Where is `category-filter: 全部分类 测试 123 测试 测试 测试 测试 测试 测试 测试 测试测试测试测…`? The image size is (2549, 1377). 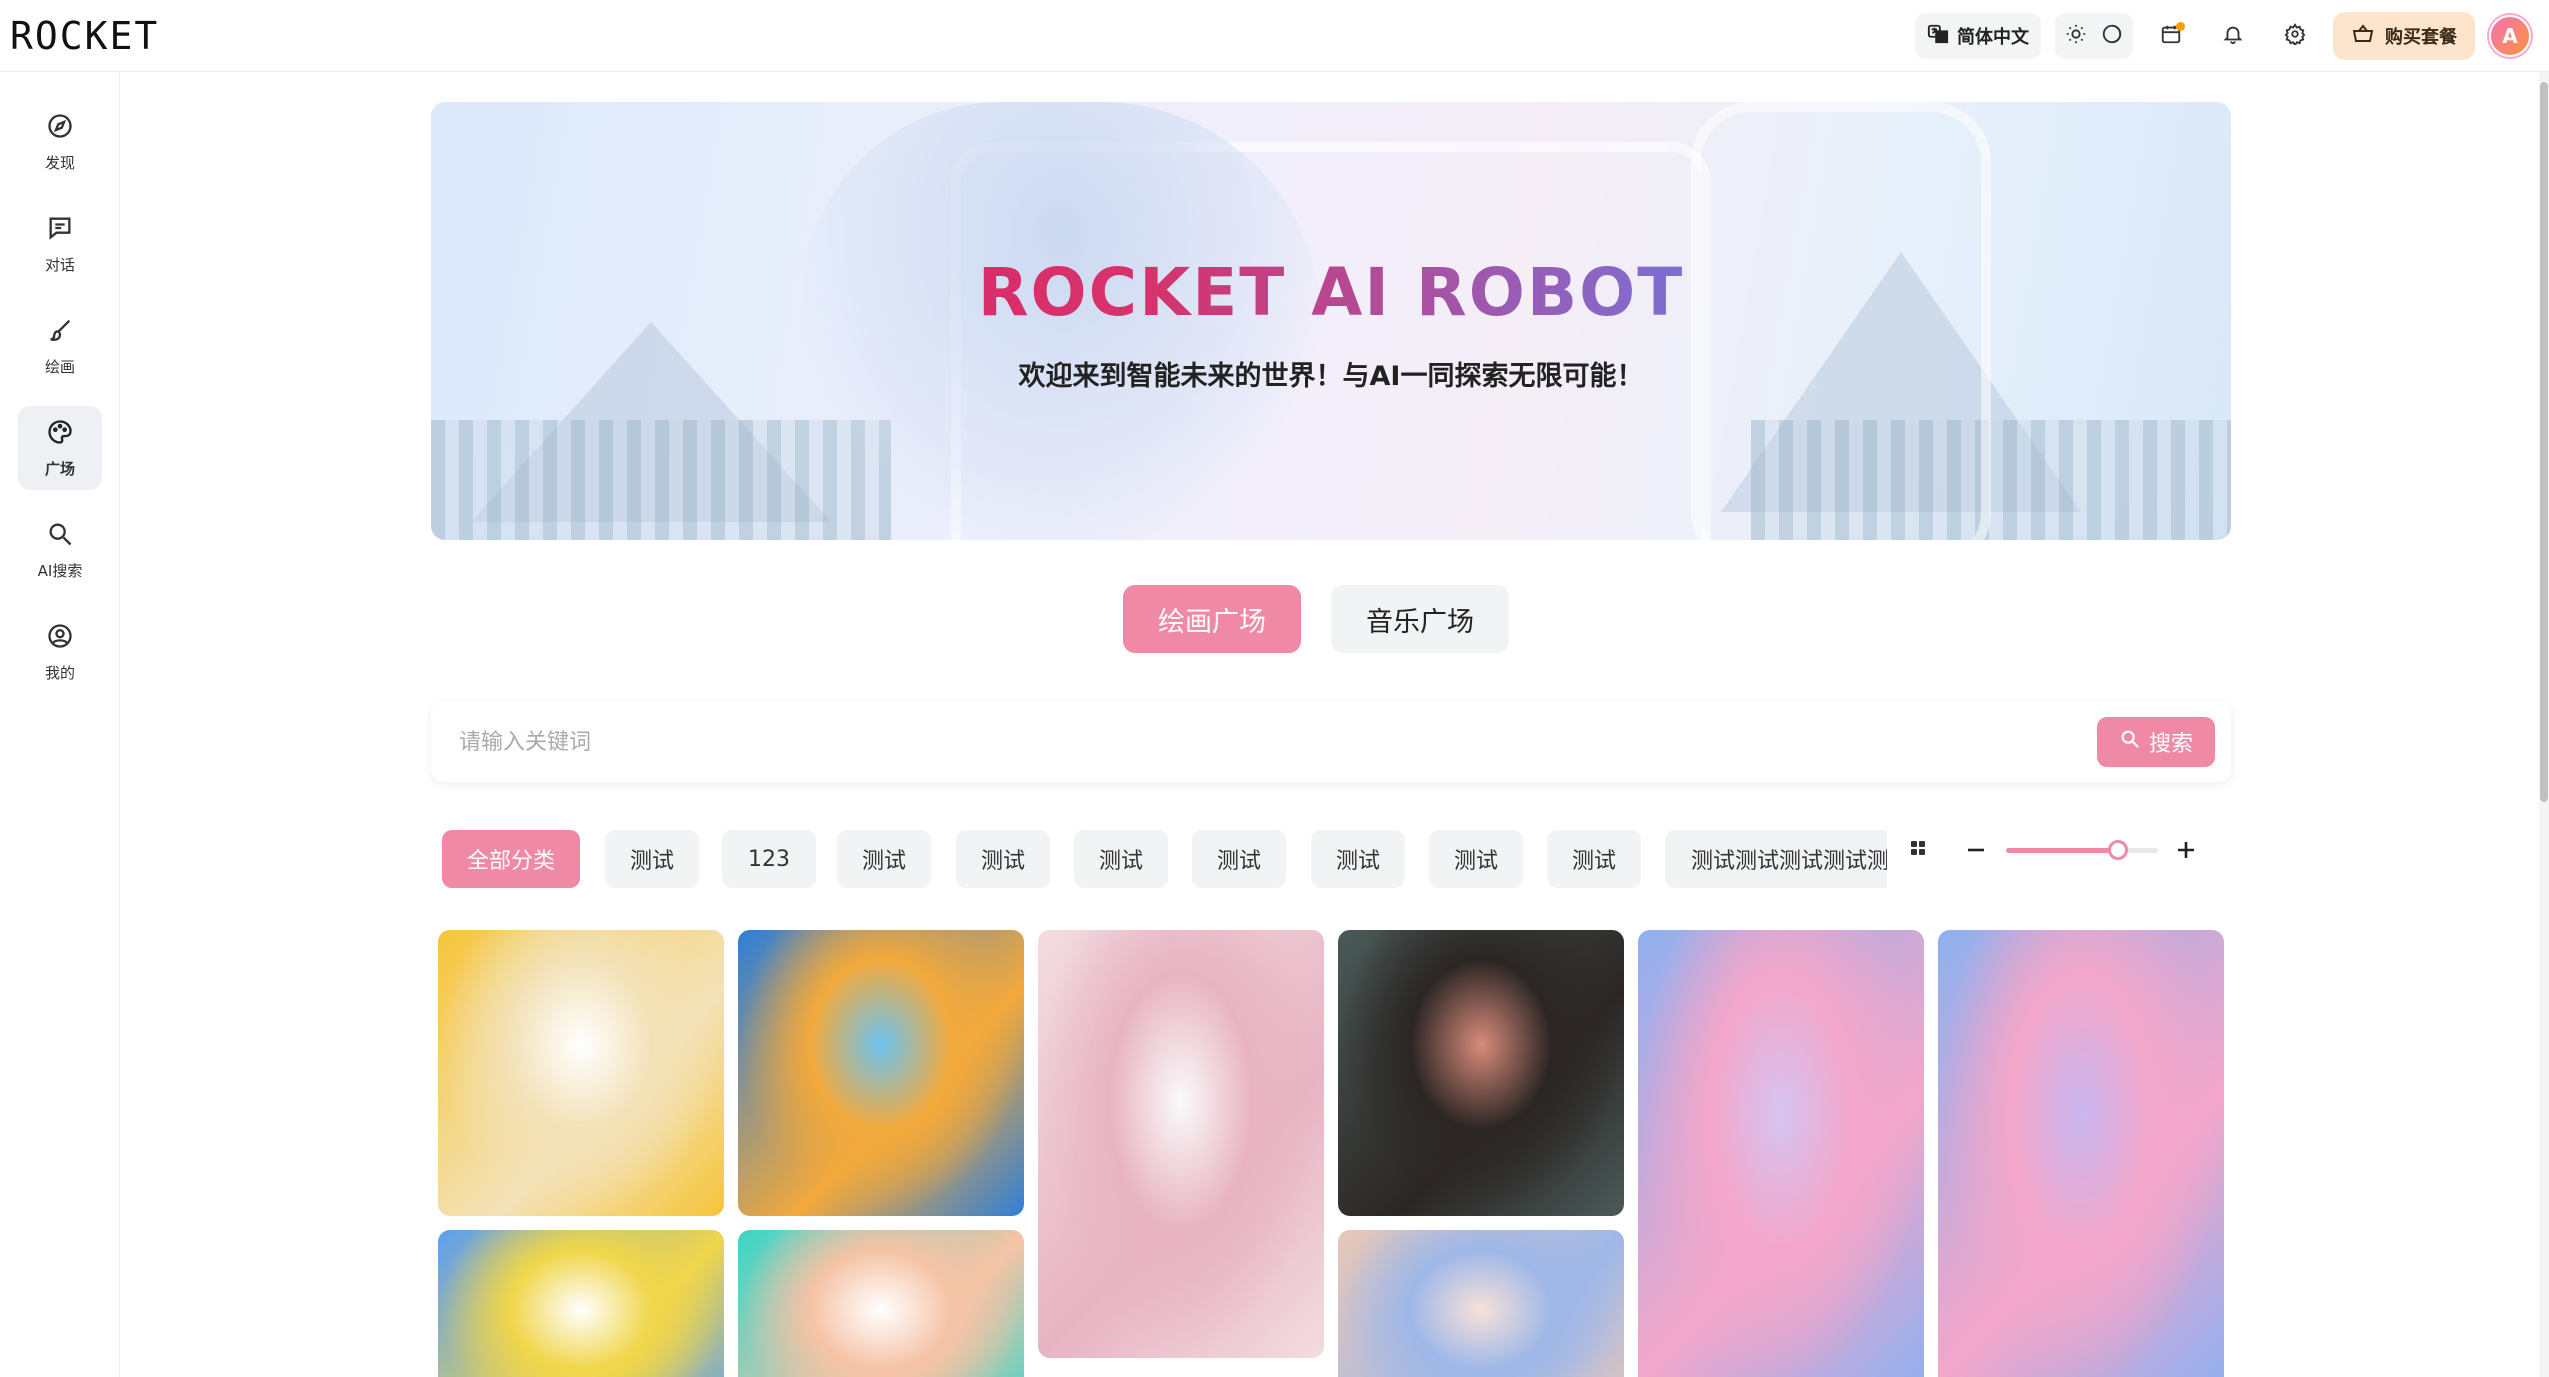 category-filter: 全部分类 测试 123 测试 测试 测试 测试 测试 测试 测试 测试测试测试测… is located at coordinates (1164, 859).